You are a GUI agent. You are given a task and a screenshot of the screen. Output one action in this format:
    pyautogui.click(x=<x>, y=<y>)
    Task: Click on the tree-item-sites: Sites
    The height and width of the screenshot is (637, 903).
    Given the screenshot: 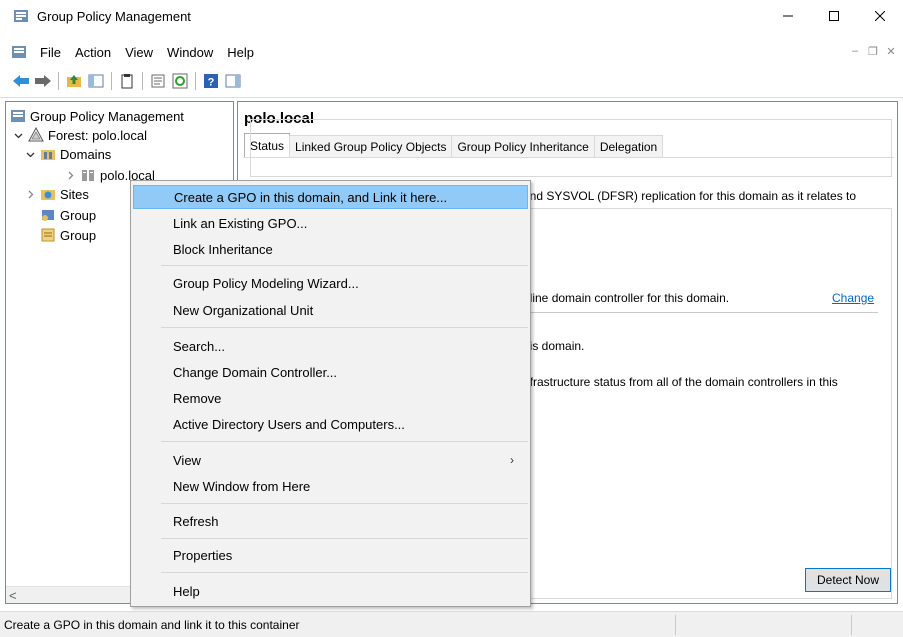 What is the action you would take?
    pyautogui.click(x=56, y=194)
    